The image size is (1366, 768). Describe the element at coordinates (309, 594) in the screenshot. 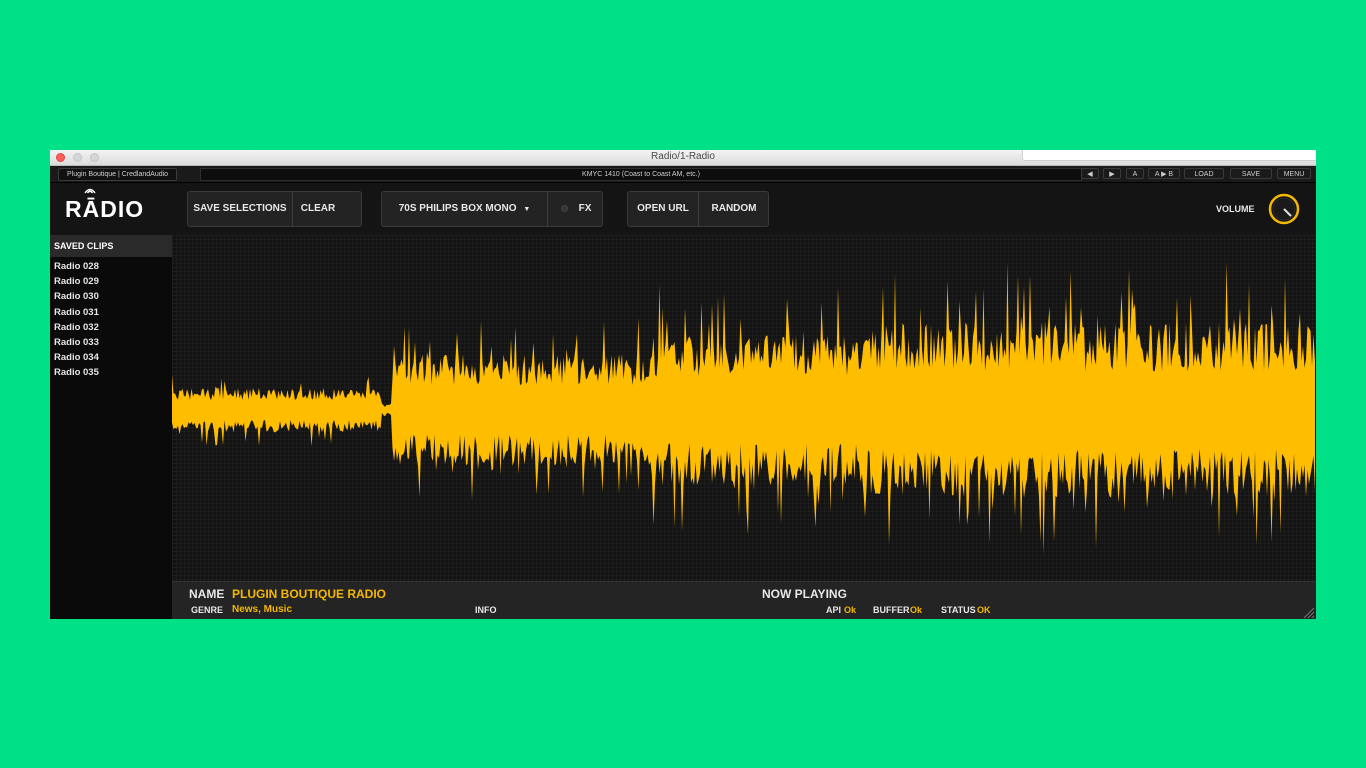

I see `station-name: PLUGIN BOUTIQUE RADIO` at that location.